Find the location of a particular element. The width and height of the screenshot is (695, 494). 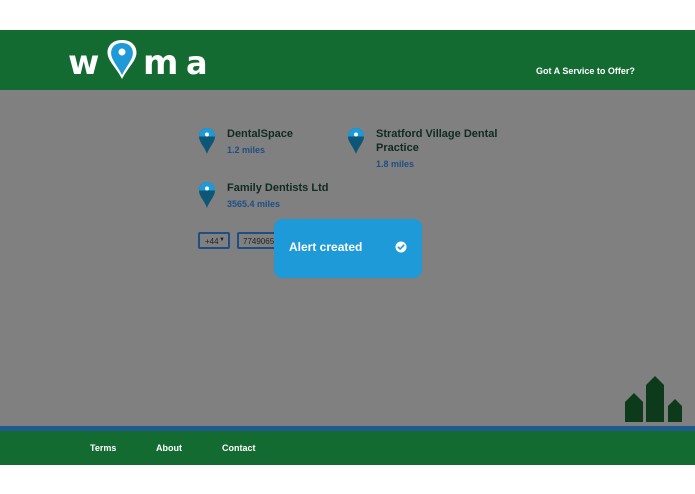

footer-link-contact: Contact is located at coordinates (239, 448).